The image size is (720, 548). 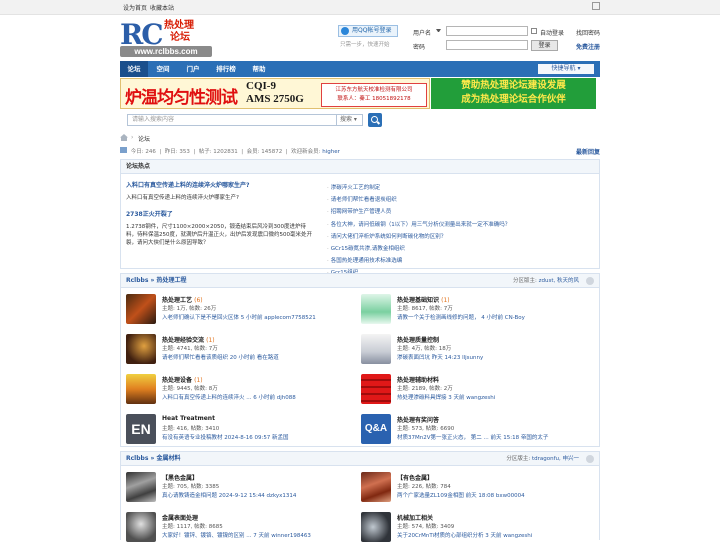 I want to click on hot-topic-link: 各国热处理通用技术标准选编, so click(x=462, y=261).